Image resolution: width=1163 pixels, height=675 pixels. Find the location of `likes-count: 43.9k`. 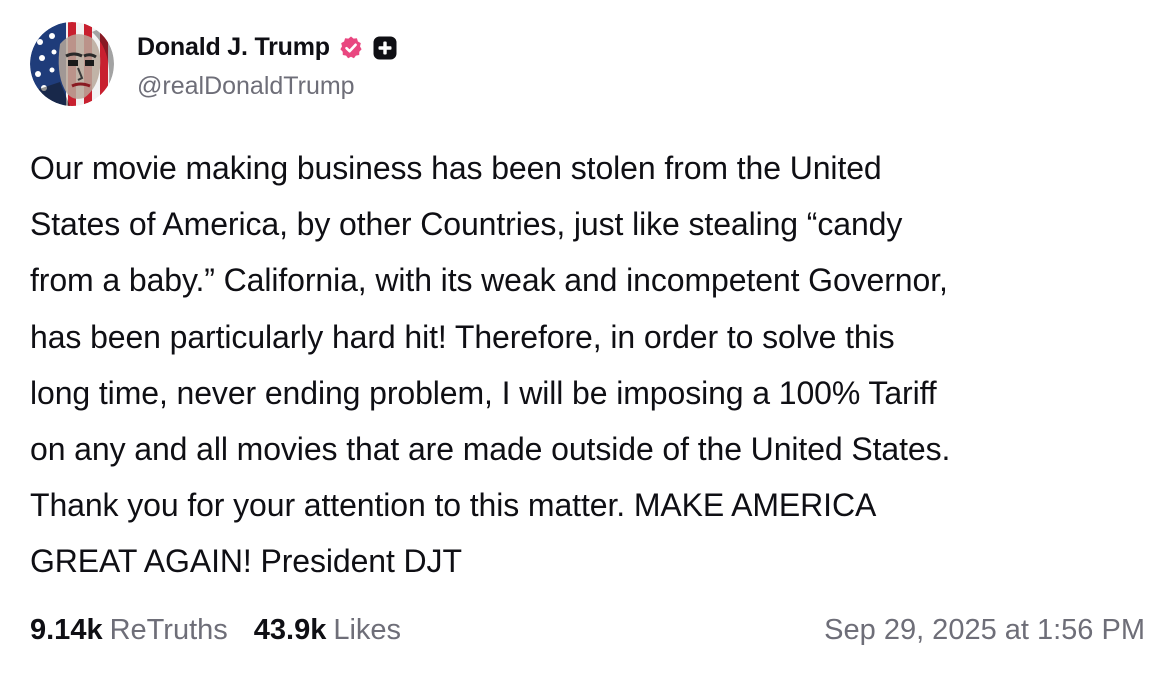

likes-count: 43.9k is located at coordinates (290, 629).